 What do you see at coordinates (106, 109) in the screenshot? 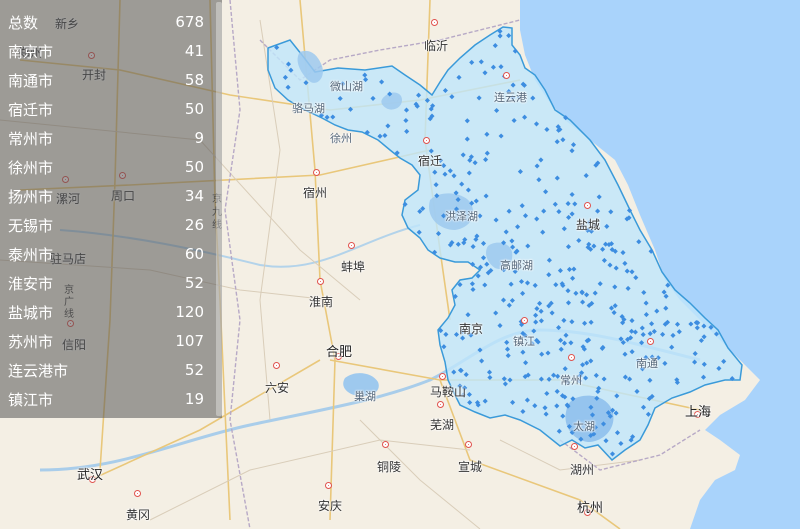
I see `stats-row-city: 宿迁市 50` at bounding box center [106, 109].